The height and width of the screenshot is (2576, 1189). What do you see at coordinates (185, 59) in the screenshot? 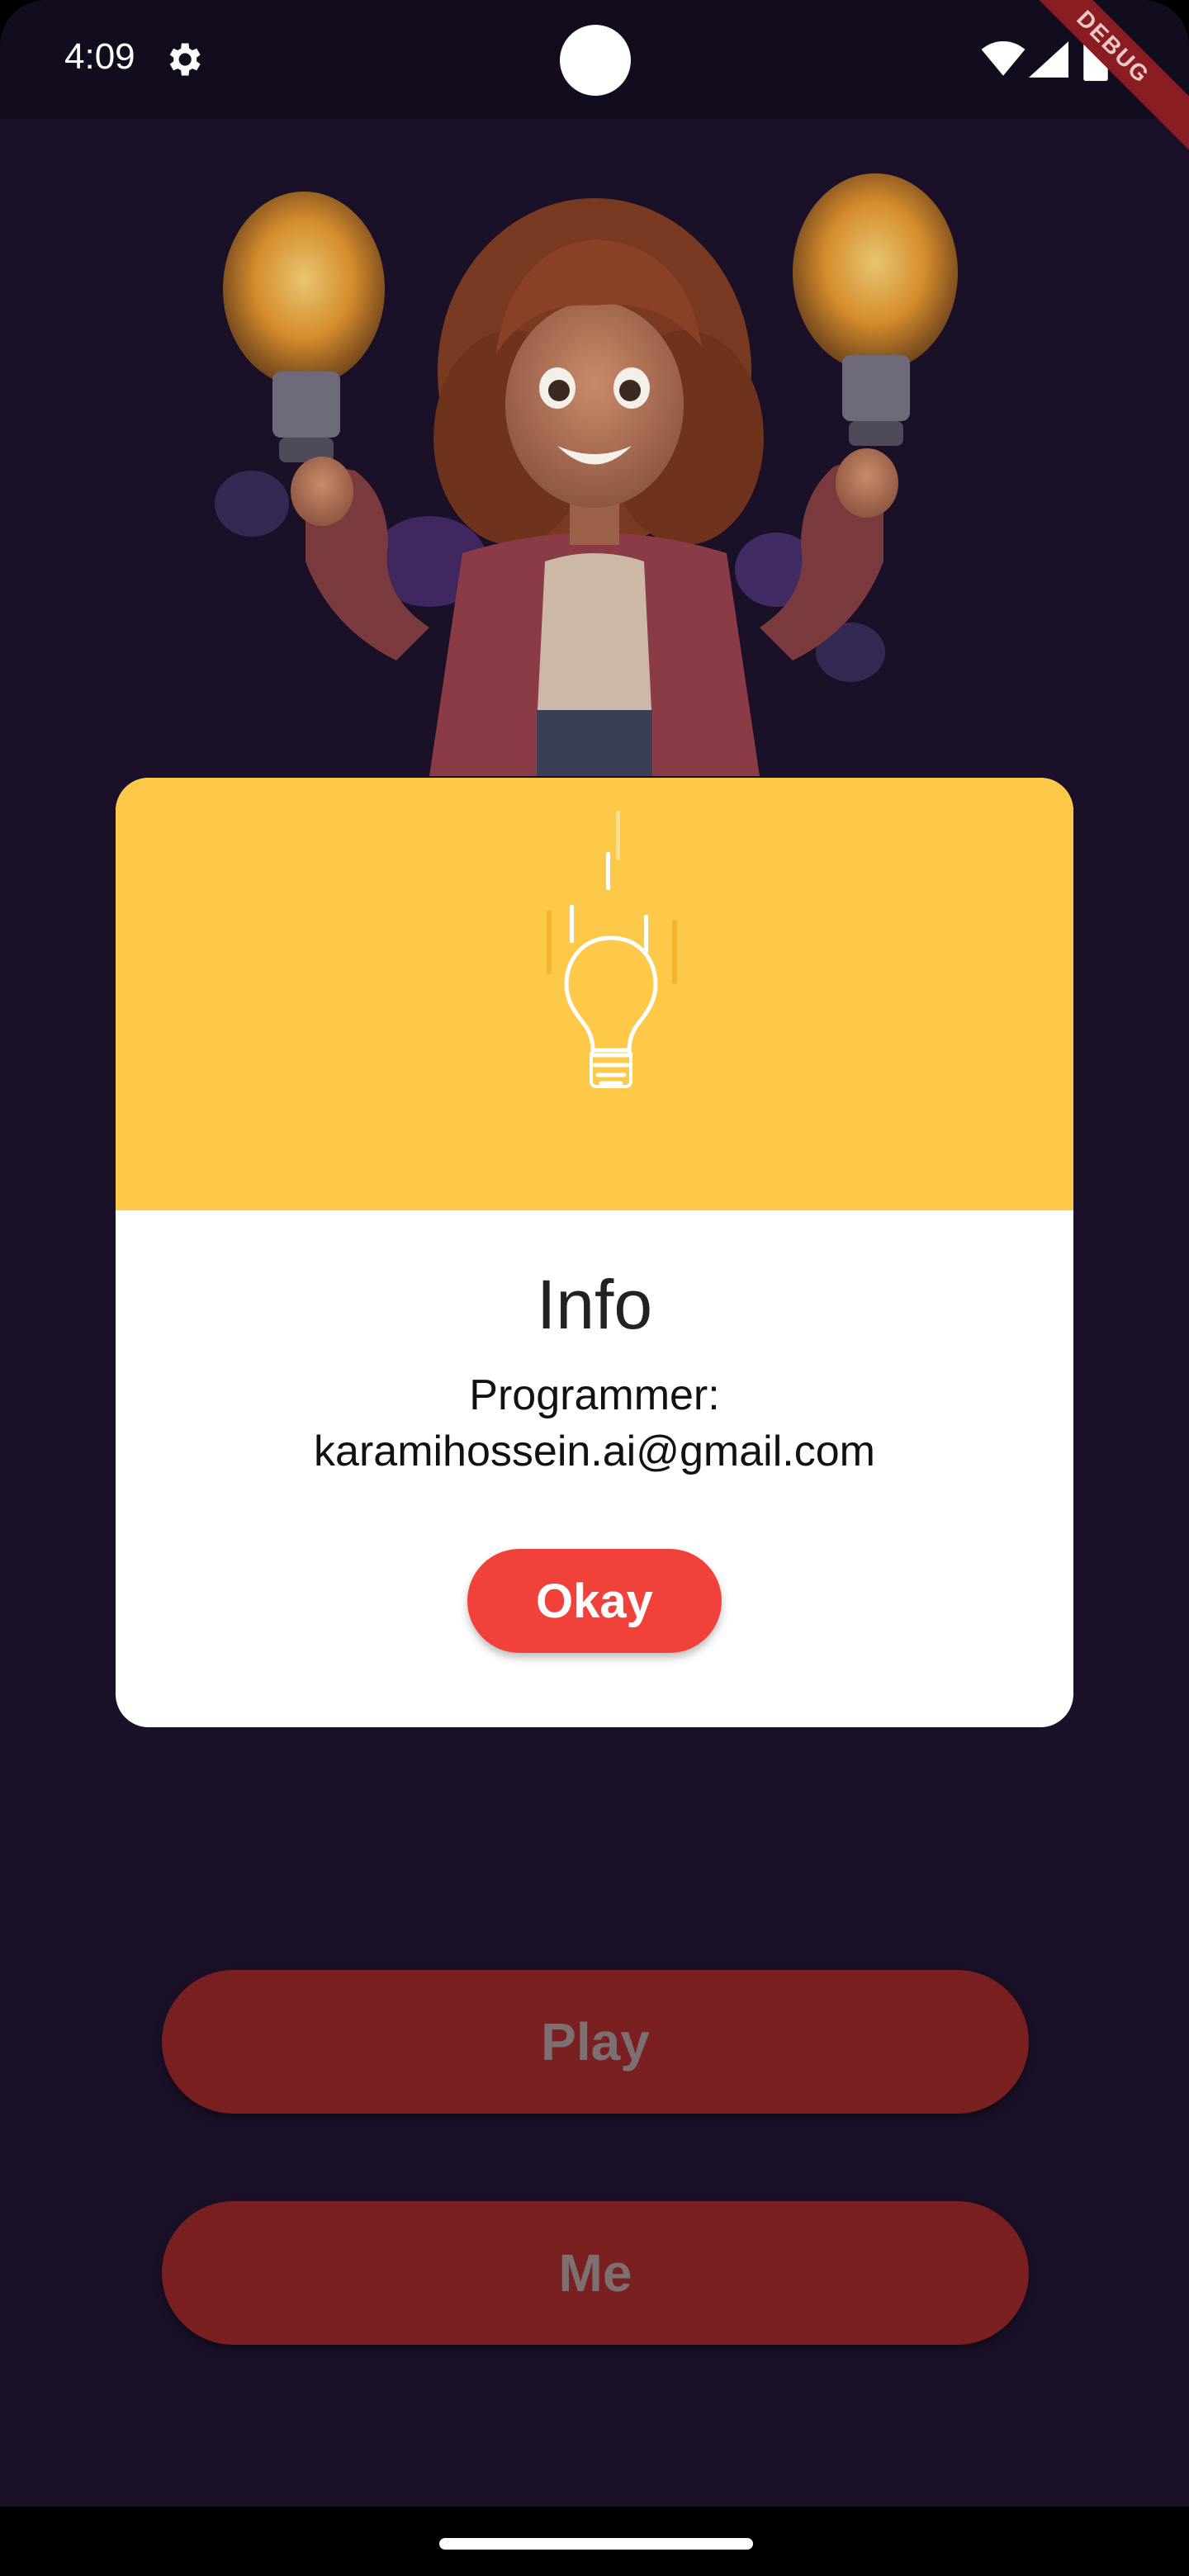
I see `gear-icon` at bounding box center [185, 59].